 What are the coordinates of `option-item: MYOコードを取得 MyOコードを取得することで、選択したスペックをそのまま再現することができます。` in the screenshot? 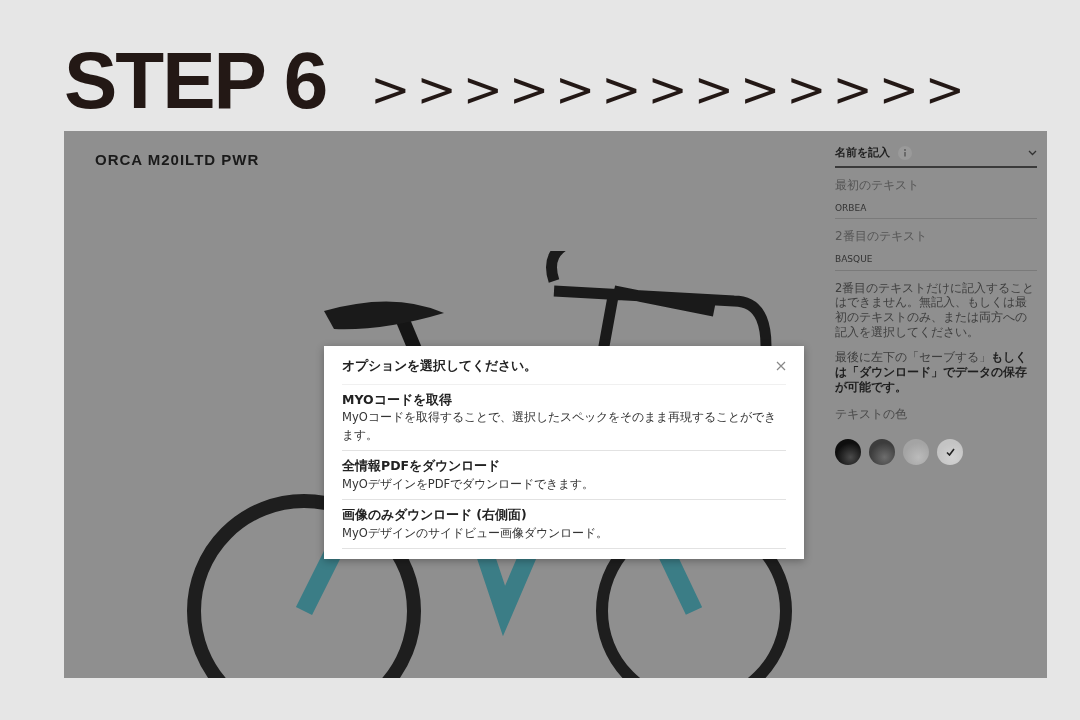 It's located at (564, 417).